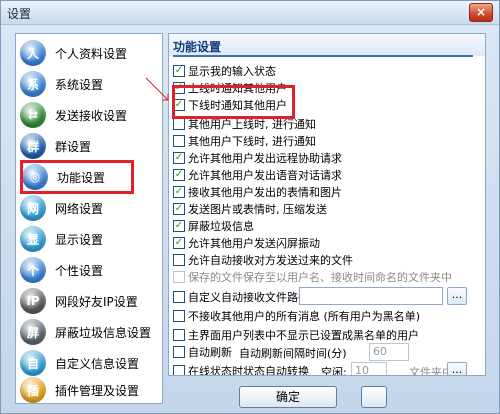  I want to click on sidebar-item-system: 系系统设置, so click(90, 84).